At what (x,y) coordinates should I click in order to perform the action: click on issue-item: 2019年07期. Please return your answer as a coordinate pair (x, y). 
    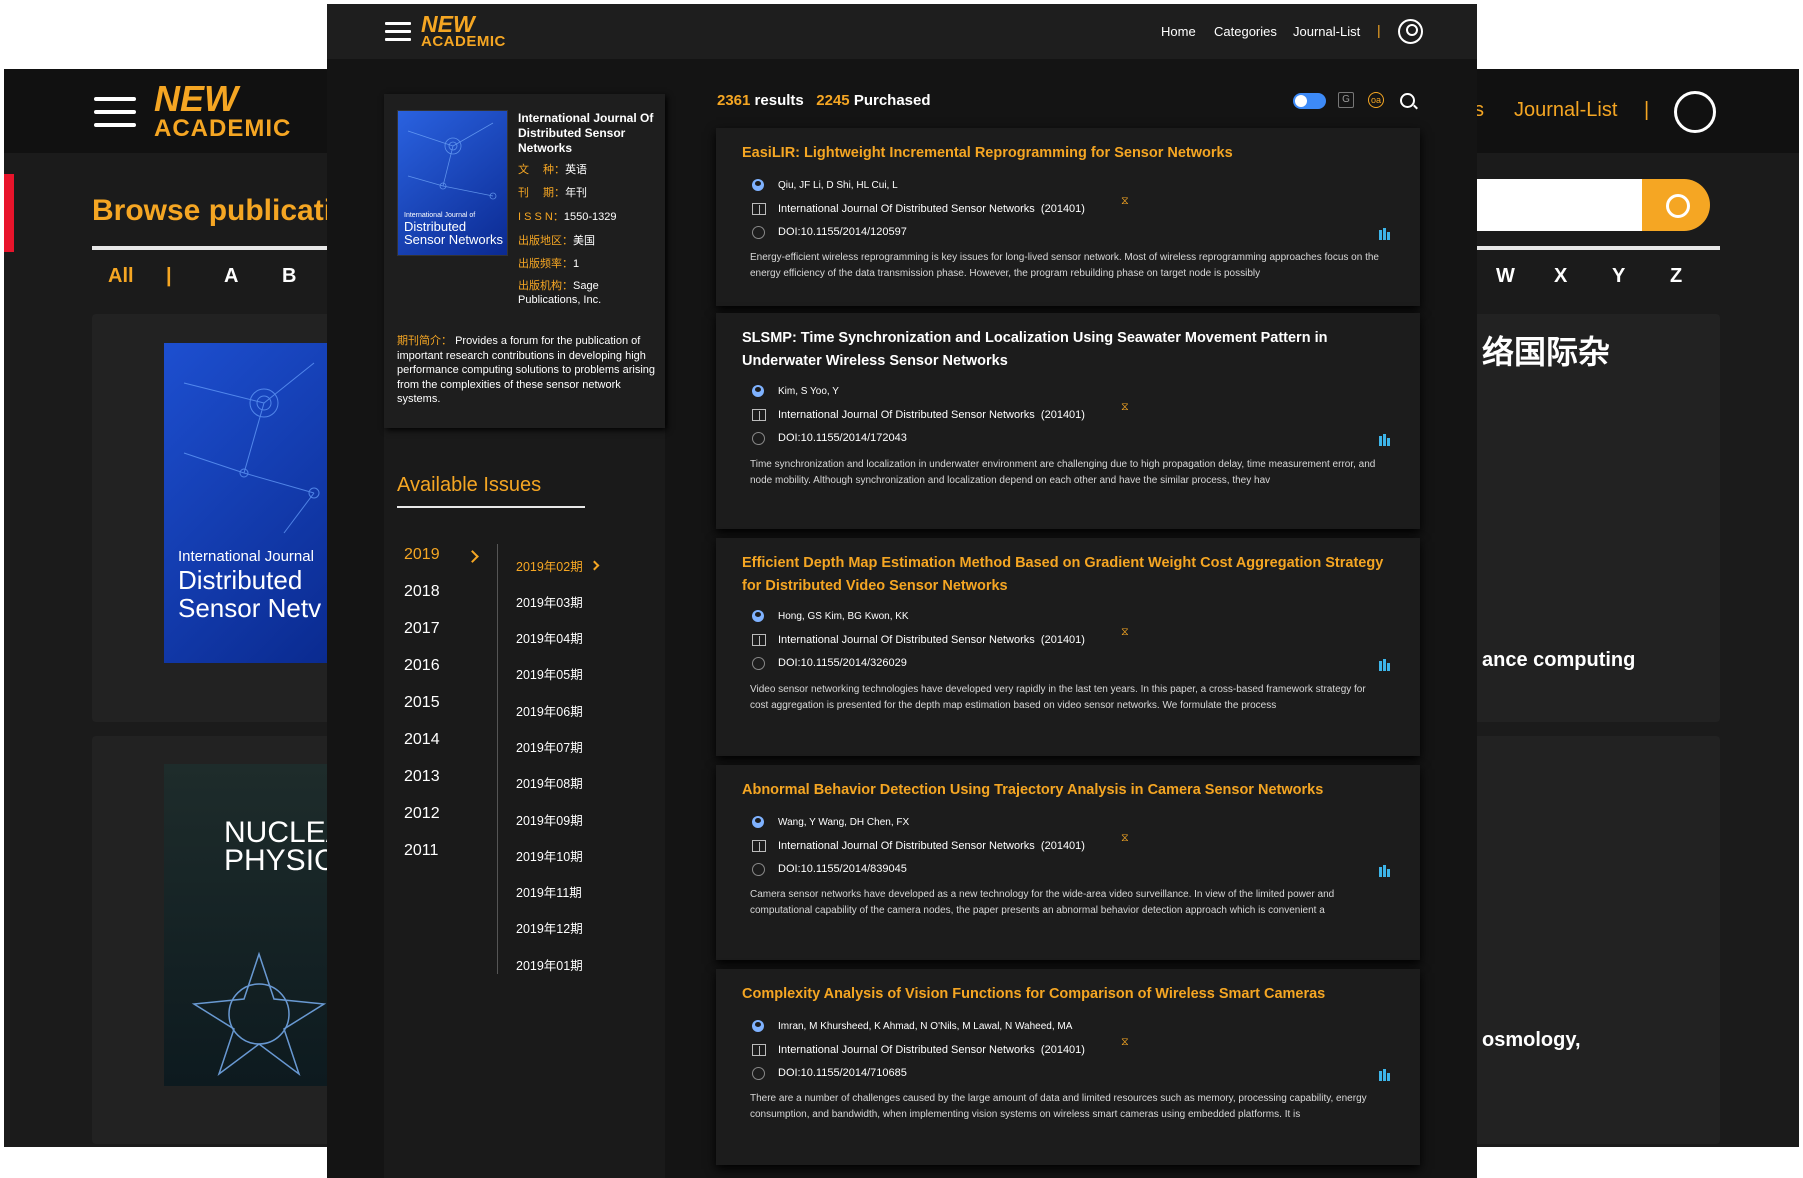
    Looking at the image, I should click on (549, 746).